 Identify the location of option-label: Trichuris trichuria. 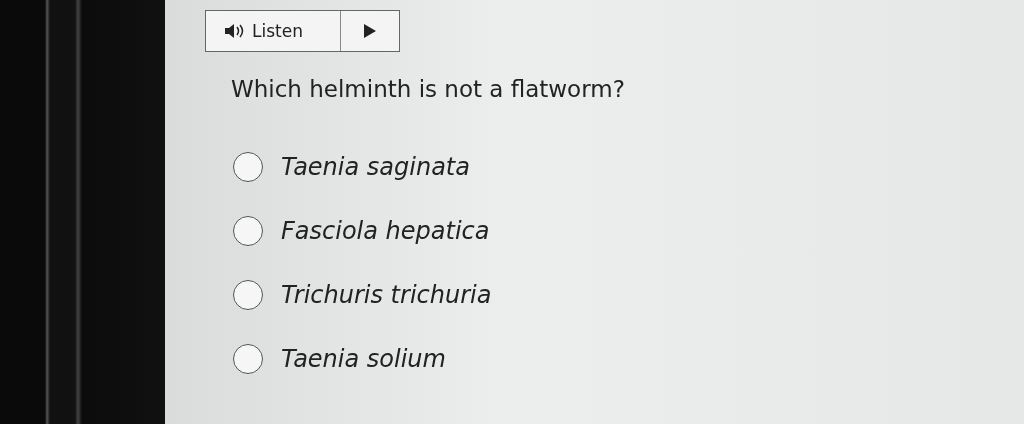
(386, 295).